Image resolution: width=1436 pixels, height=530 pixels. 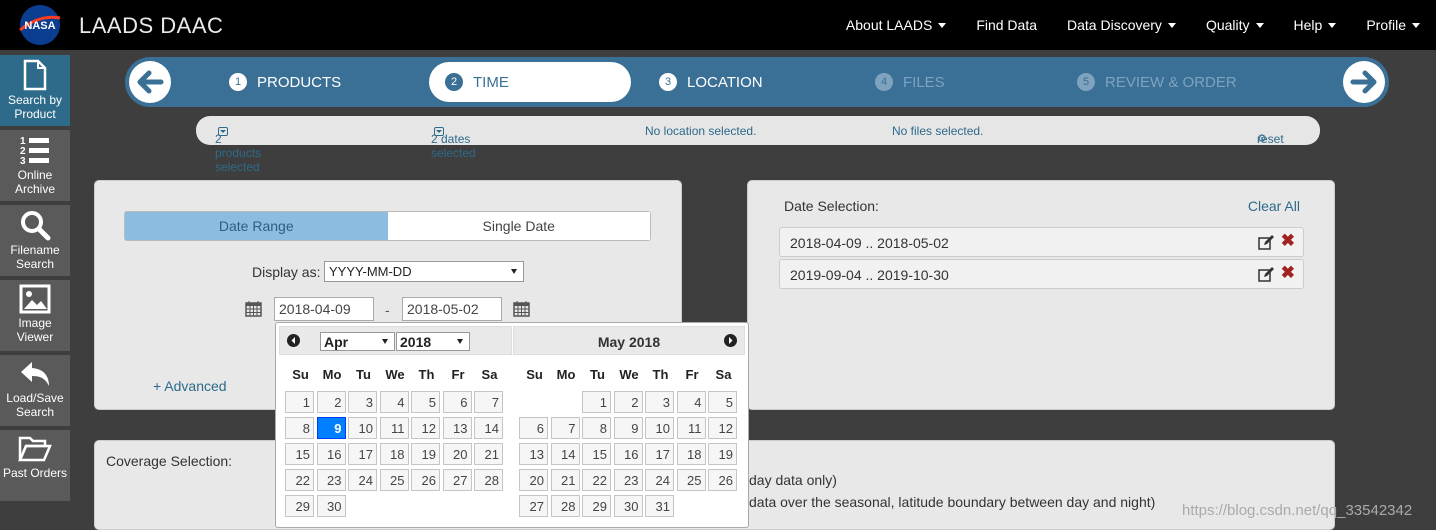 What do you see at coordinates (151, 26) in the screenshot?
I see `site-brand: LAADS DAAC` at bounding box center [151, 26].